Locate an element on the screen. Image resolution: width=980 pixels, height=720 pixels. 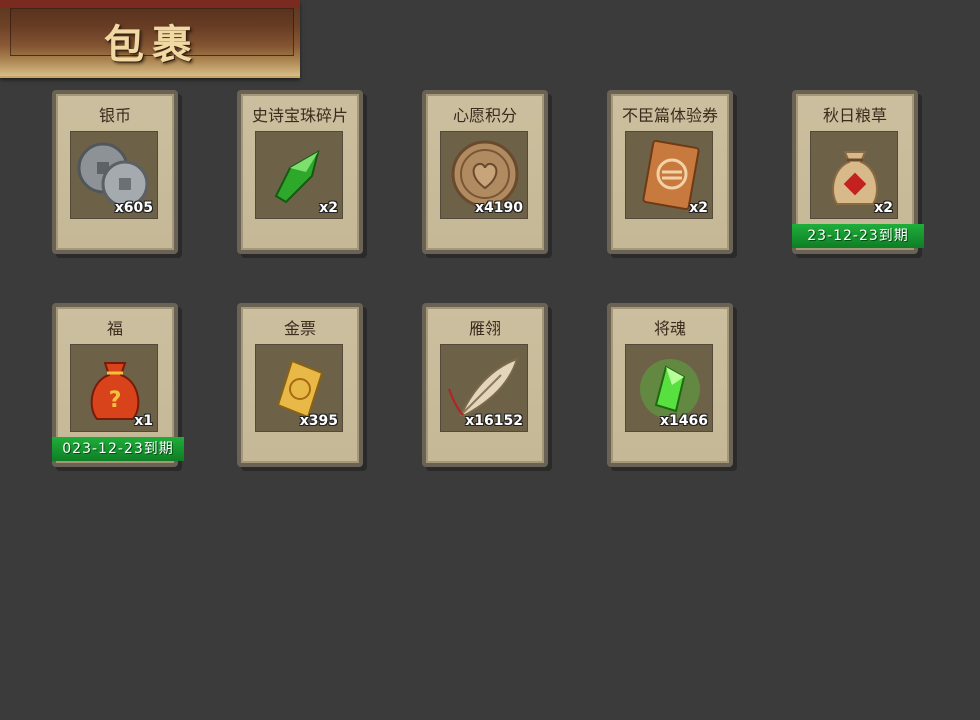
item-card-gold-note: 金票 x395 is located at coordinates (303, 388).